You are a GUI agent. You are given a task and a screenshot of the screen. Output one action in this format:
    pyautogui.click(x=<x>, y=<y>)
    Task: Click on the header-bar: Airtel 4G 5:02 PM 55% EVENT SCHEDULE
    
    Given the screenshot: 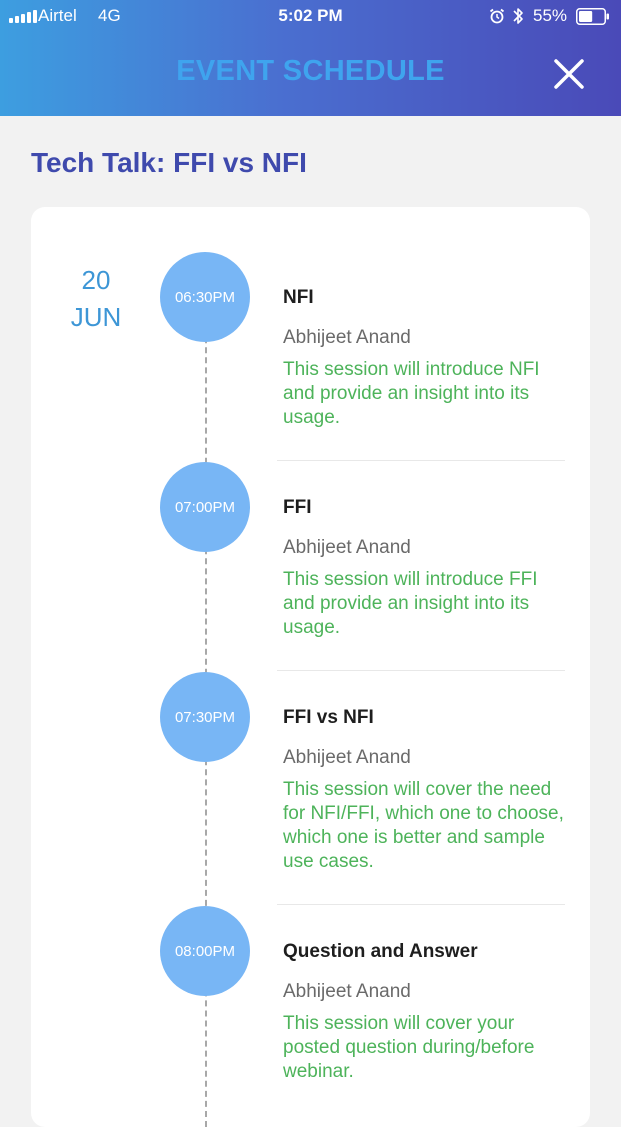 What is the action you would take?
    pyautogui.click(x=310, y=58)
    